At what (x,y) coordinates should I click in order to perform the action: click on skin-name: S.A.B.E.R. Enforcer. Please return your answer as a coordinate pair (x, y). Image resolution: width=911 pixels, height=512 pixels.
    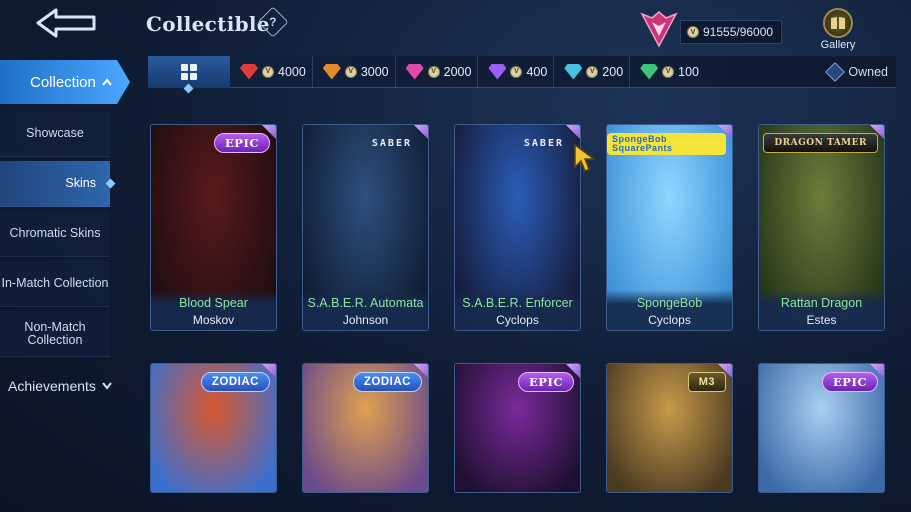
    Looking at the image, I should click on (517, 303).